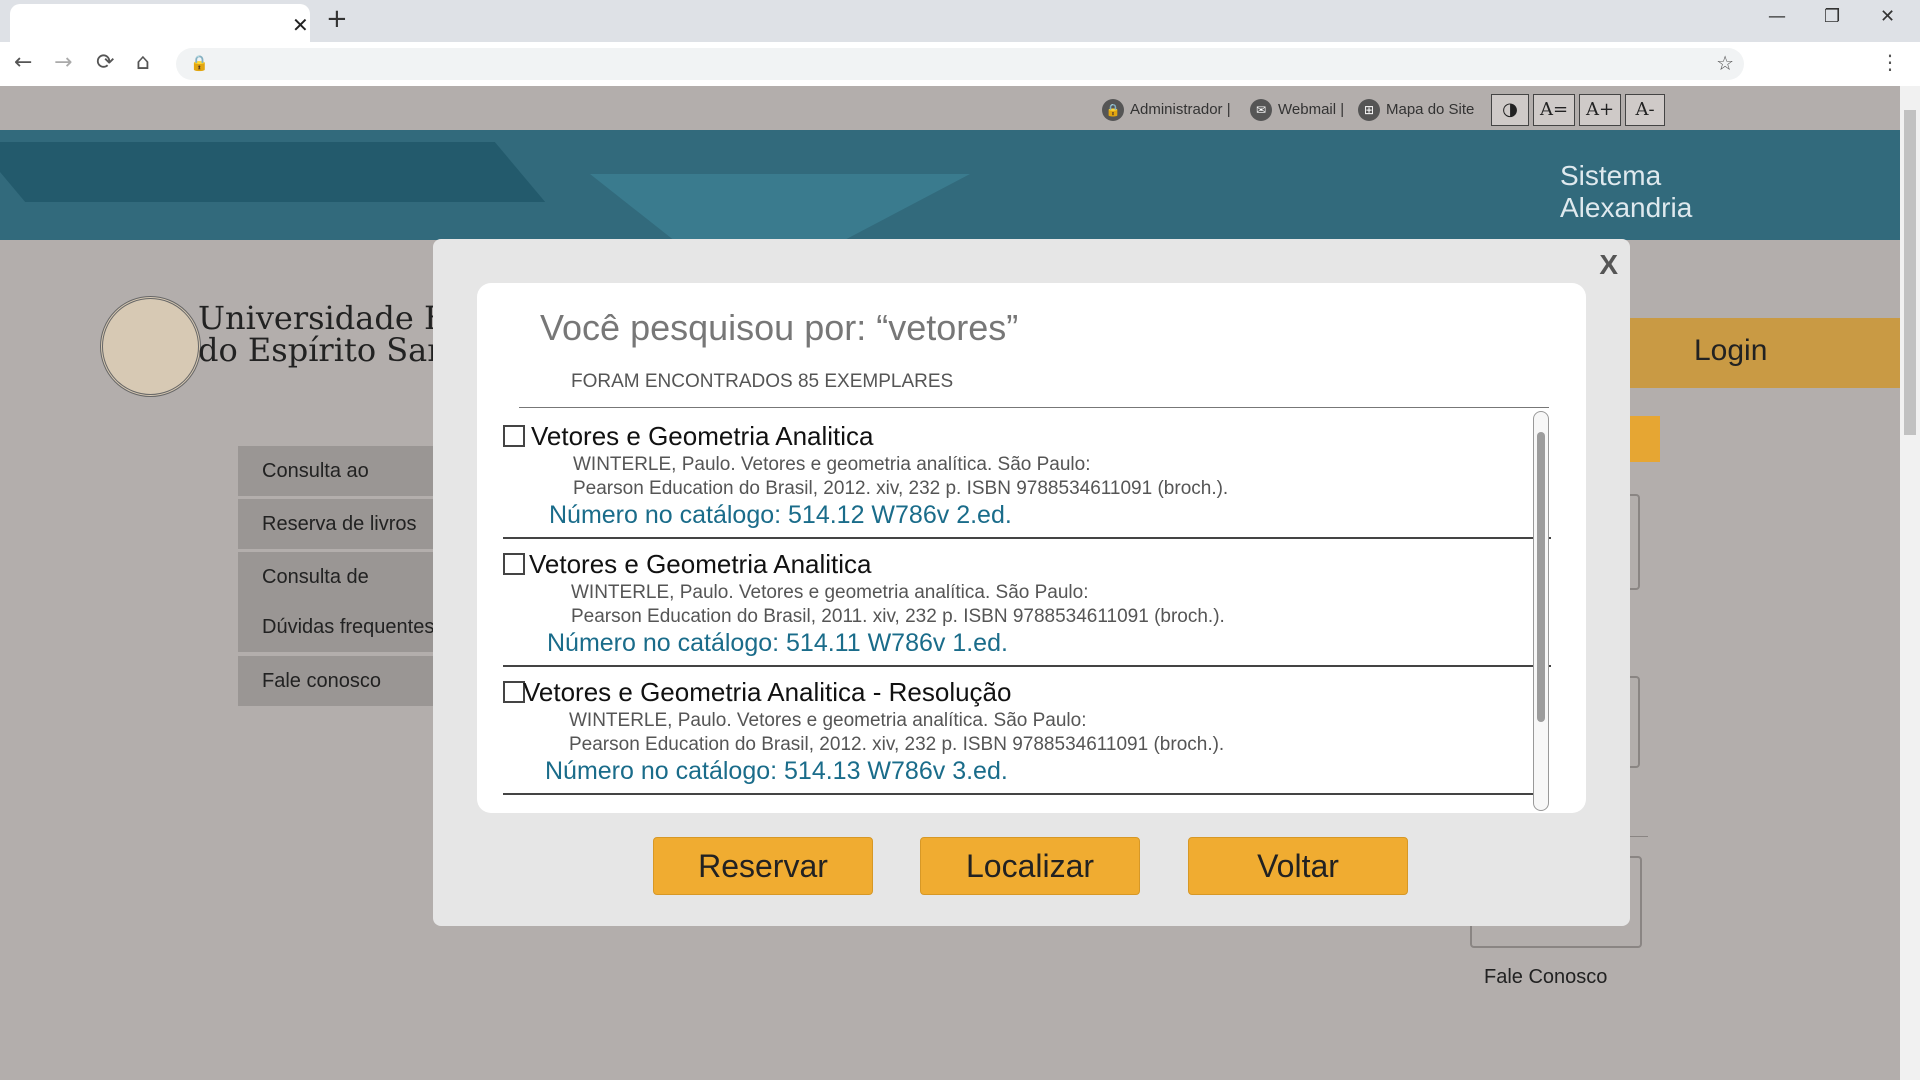  What do you see at coordinates (337, 19) in the screenshot?
I see `new-tab-icon: +` at bounding box center [337, 19].